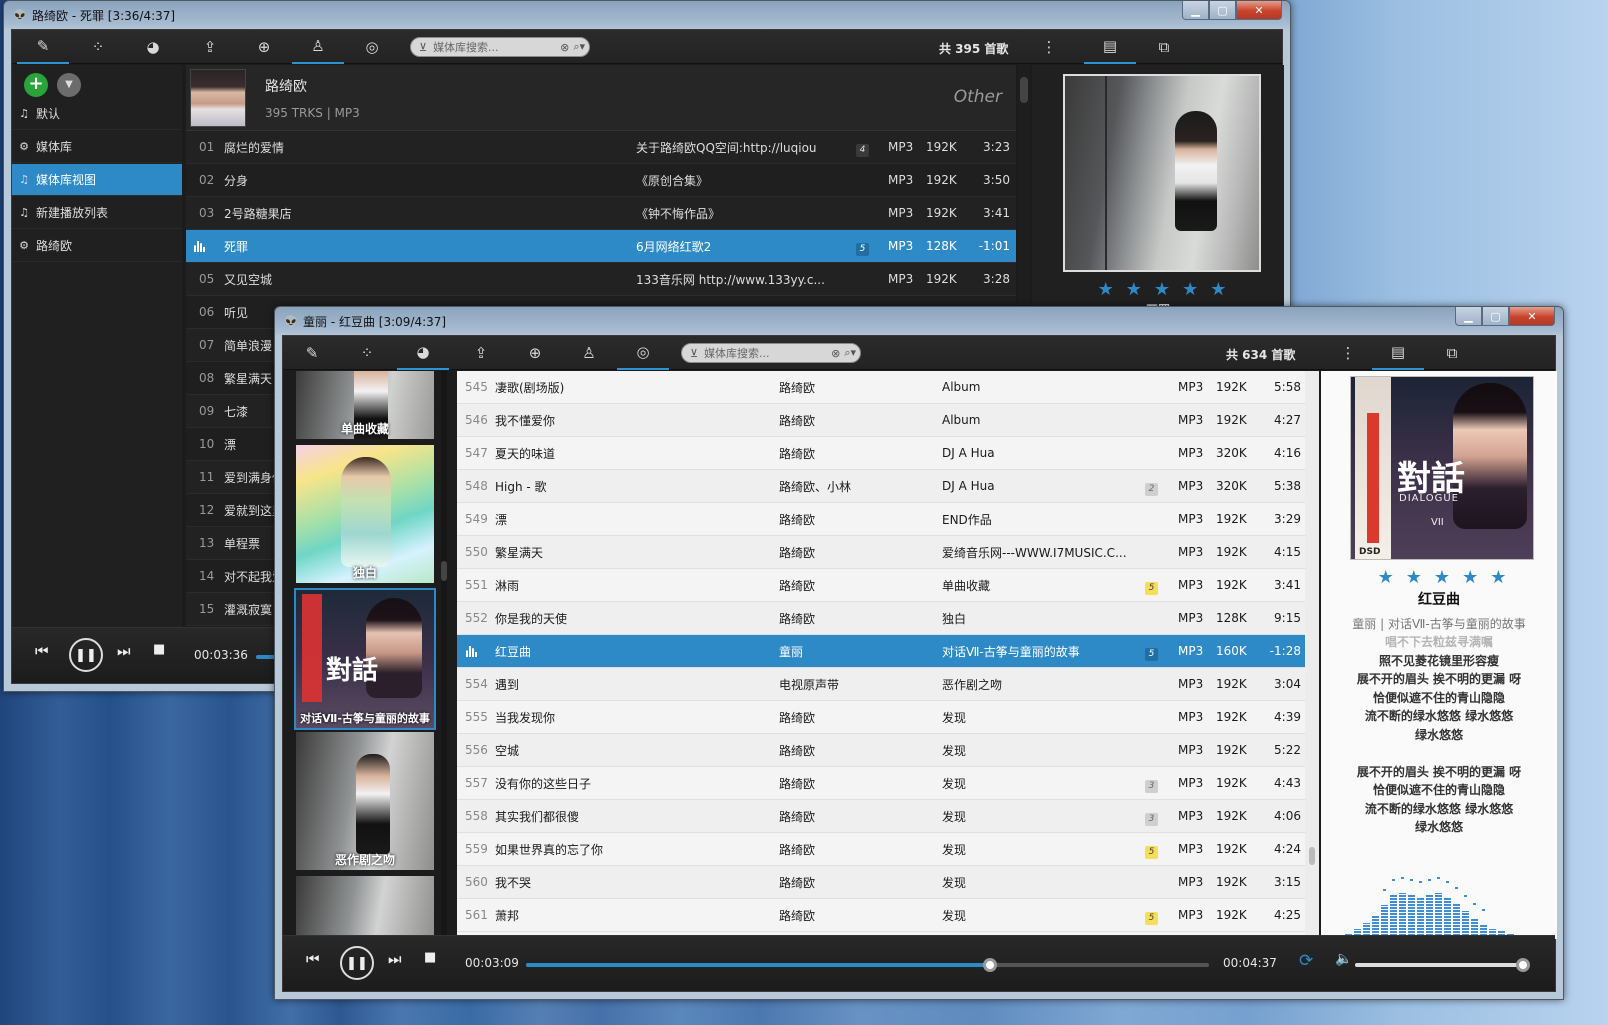 Image resolution: width=1608 pixels, height=1025 pixels. I want to click on track-row: 552 你是我的天使 路绮欧 独白 MP3 128K 9:15, so click(881, 618).